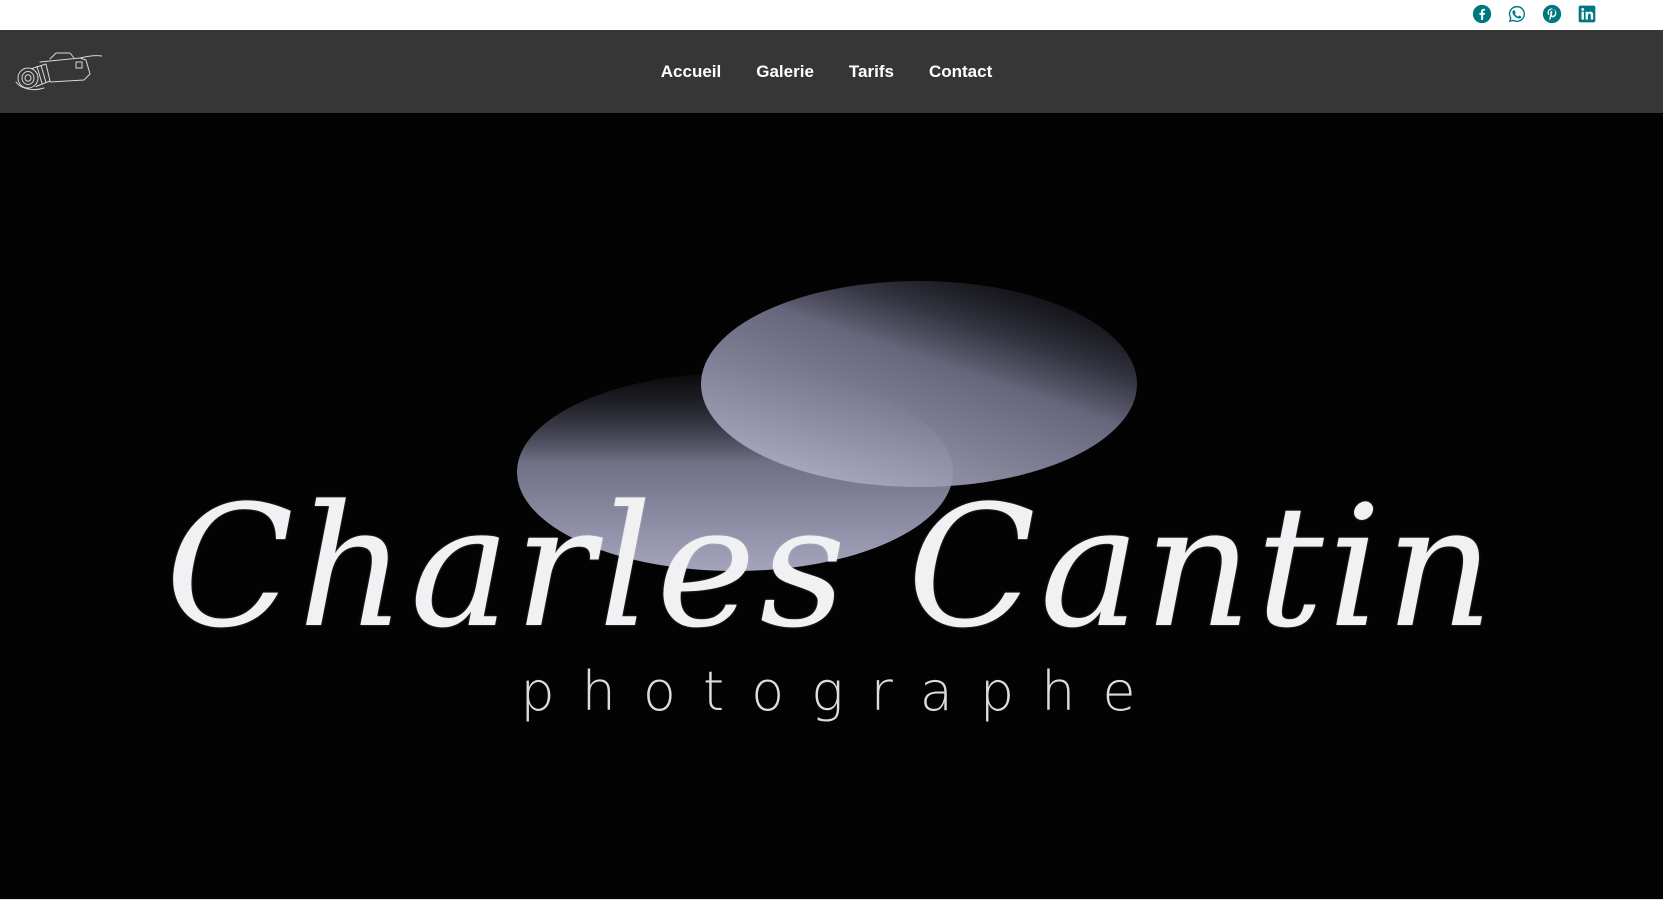 This screenshot has height=900, width=1663. I want to click on nav-link-tarifs: Tarifs, so click(871, 72).